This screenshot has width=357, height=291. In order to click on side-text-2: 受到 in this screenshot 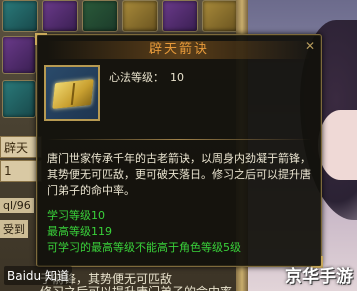, I will do `click(14, 229)`.